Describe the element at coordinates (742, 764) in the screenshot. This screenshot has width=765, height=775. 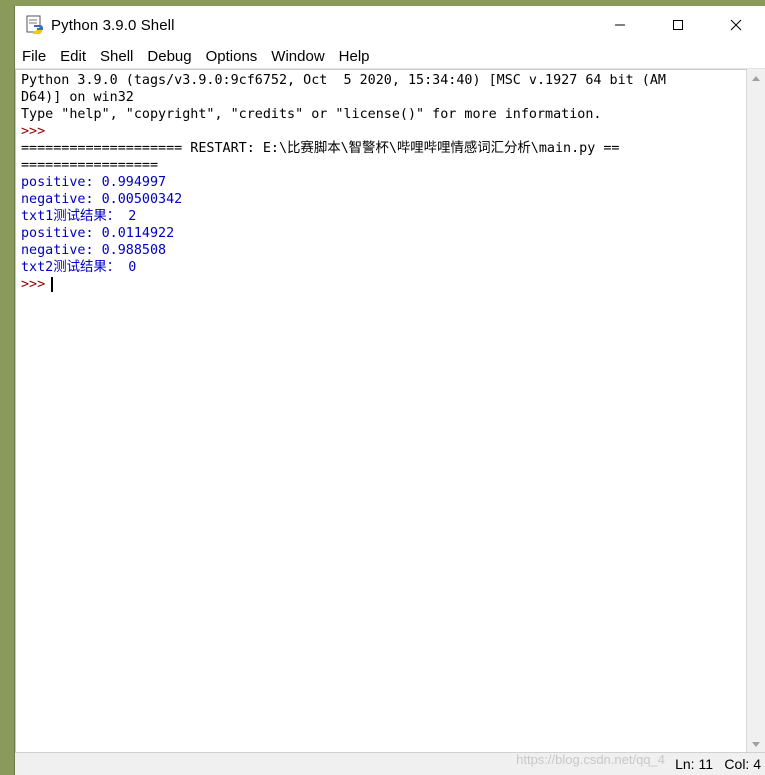
I see `column-number-status: Col: 4` at that location.